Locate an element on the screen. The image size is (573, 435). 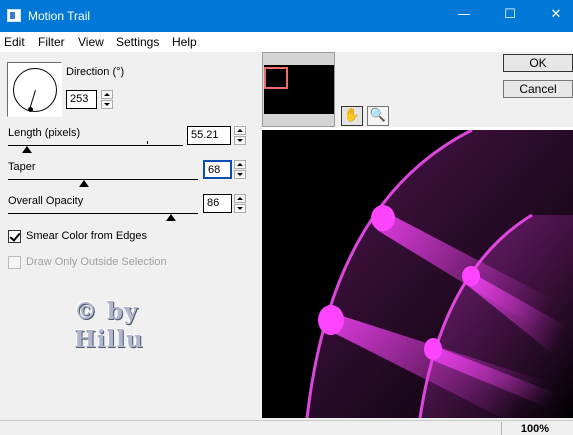
navigator-thumbnail is located at coordinates (299, 89).